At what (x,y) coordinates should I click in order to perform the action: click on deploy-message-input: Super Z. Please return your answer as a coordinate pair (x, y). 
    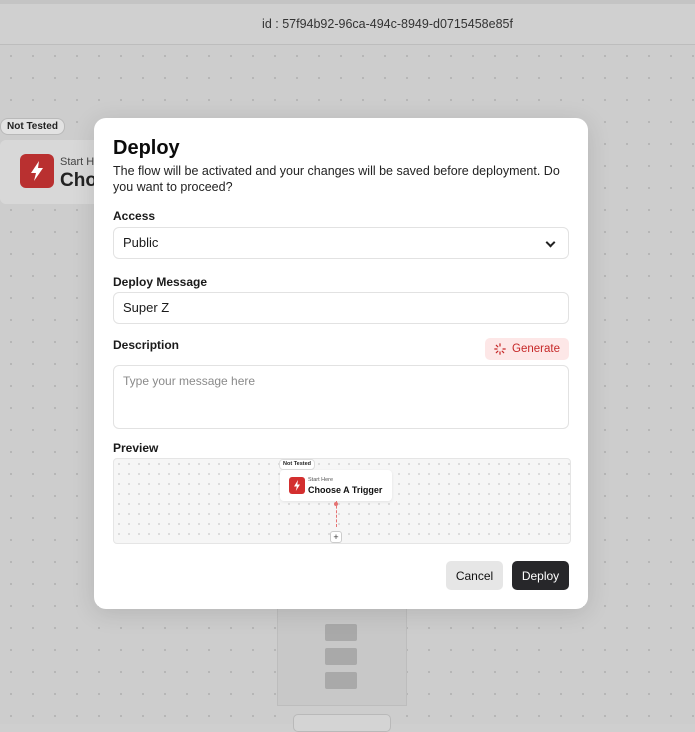
    Looking at the image, I should click on (341, 308).